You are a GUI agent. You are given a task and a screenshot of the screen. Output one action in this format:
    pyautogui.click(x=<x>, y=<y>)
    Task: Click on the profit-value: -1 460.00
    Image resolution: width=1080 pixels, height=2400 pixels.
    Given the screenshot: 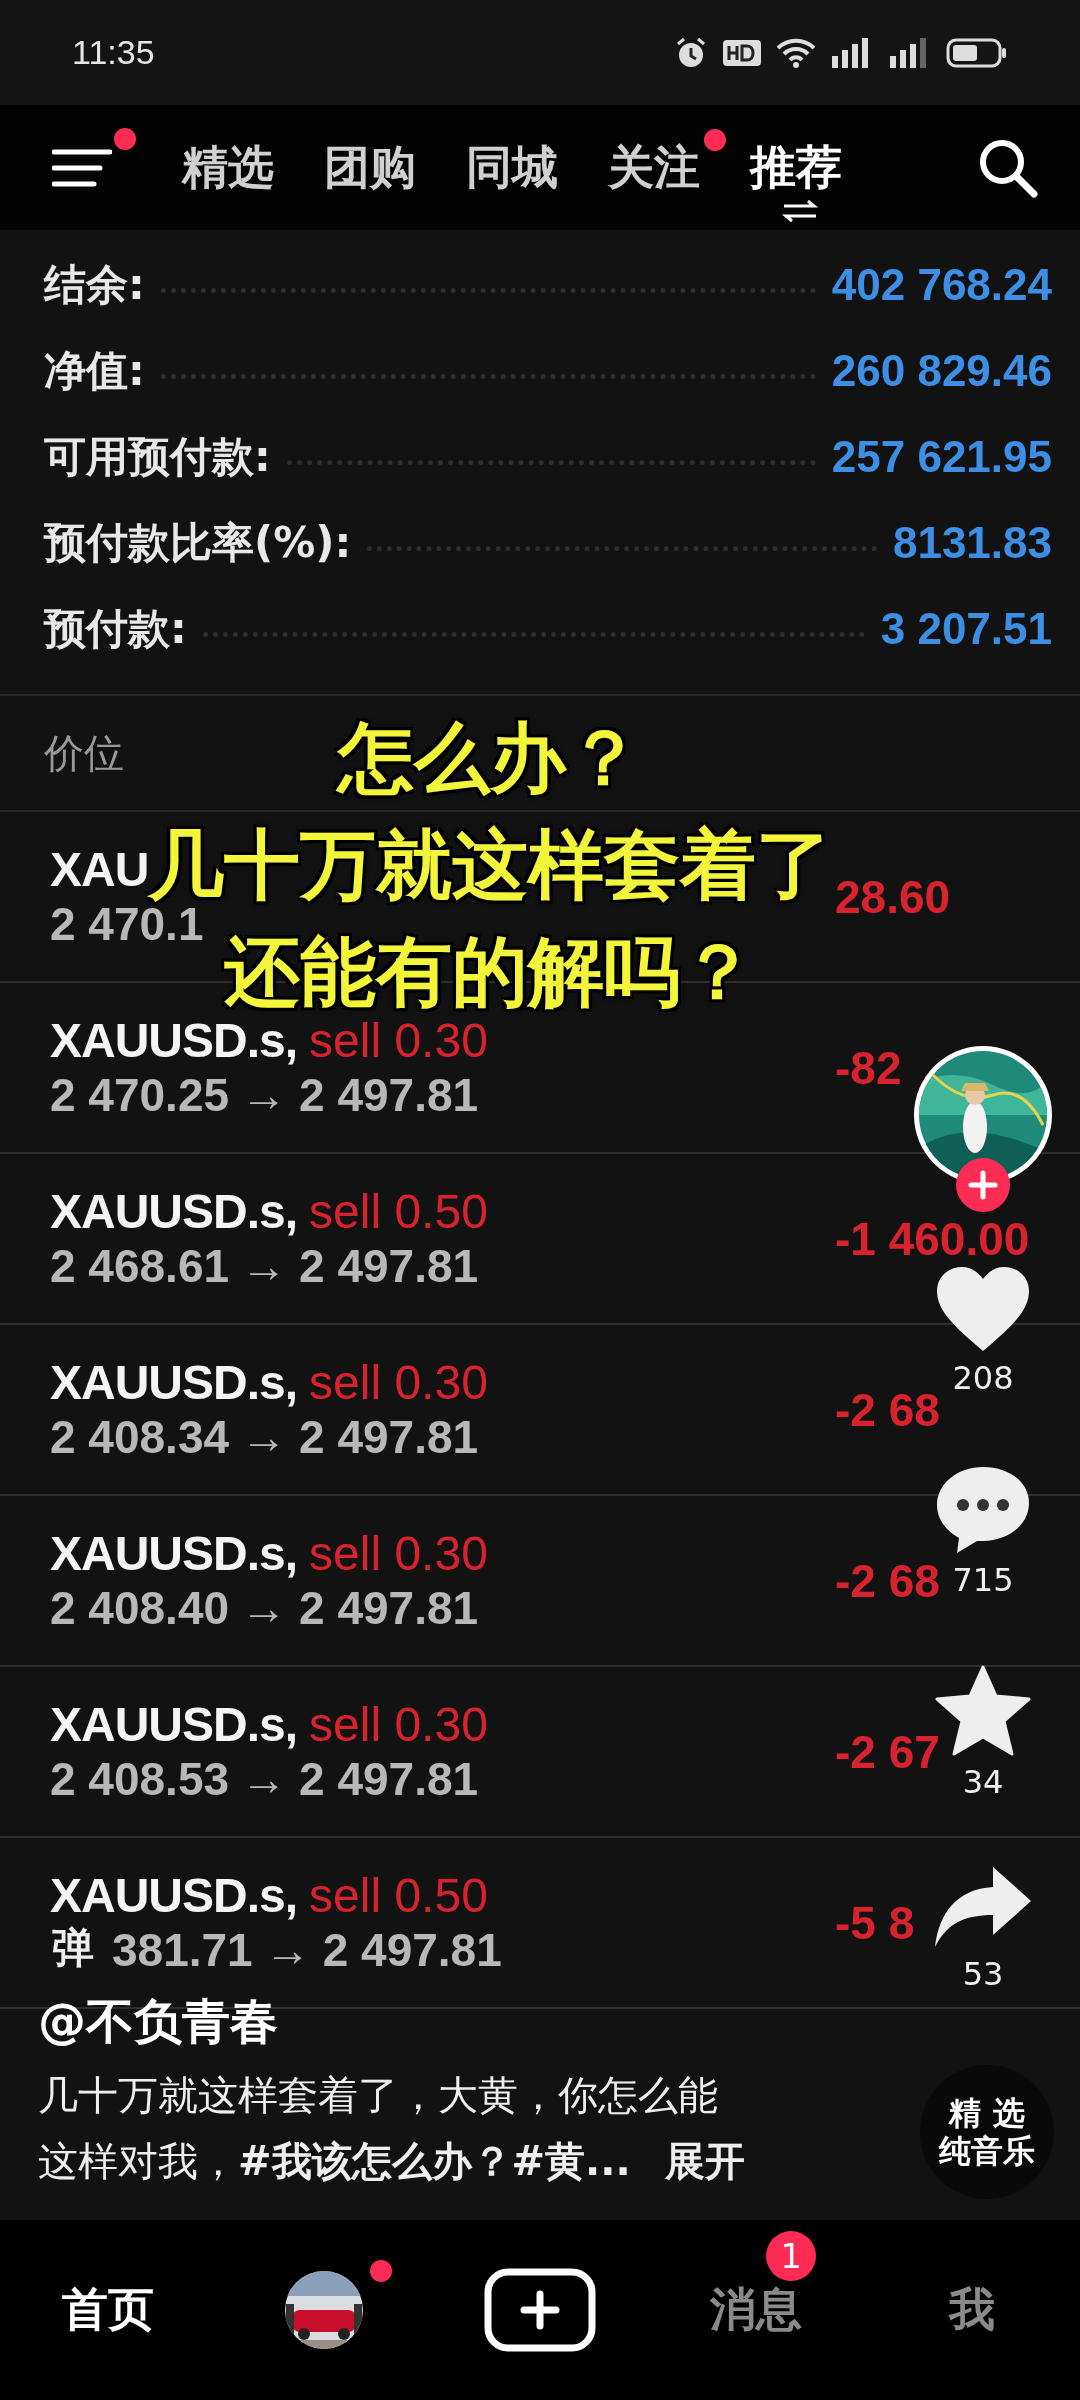 What is the action you would take?
    pyautogui.click(x=932, y=1238)
    